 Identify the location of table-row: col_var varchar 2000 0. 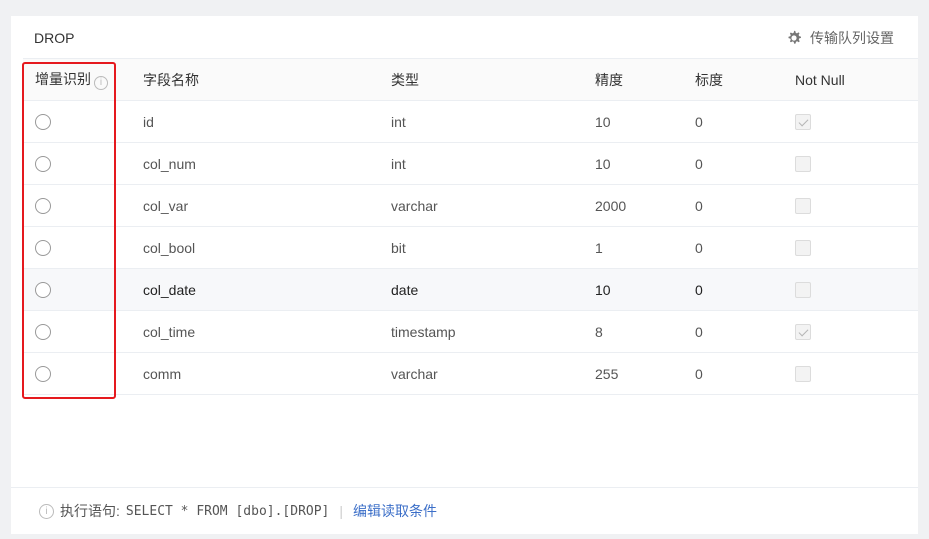
(470, 205).